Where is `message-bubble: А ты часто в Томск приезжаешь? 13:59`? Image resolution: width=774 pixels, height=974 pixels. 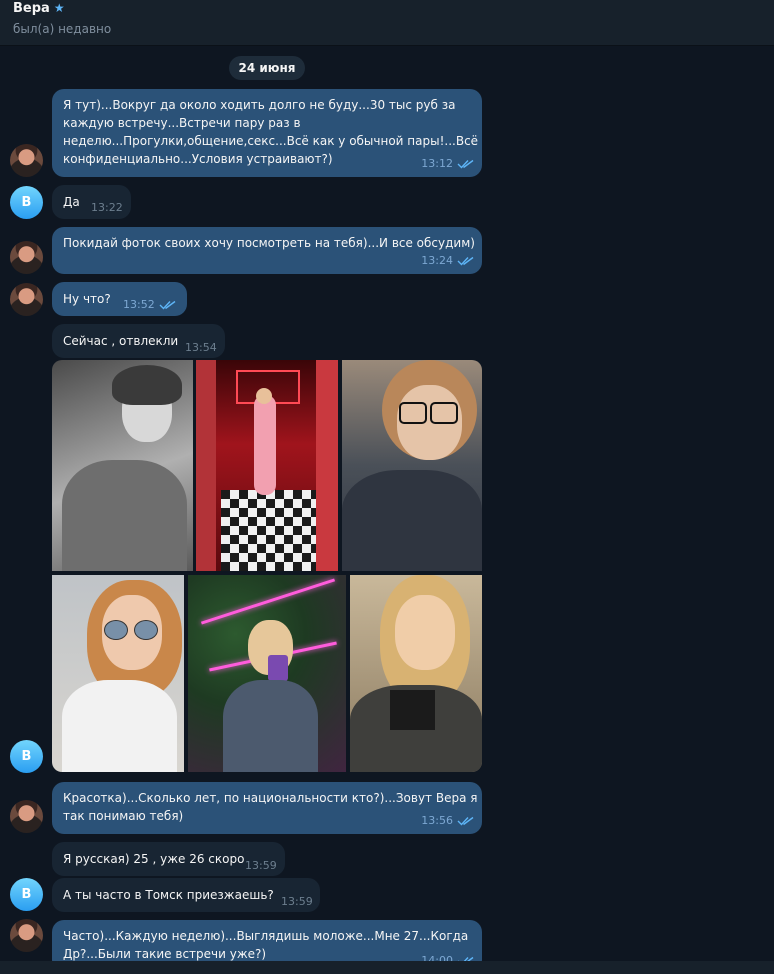 message-bubble: А ты часто в Томск приезжаешь? 13:59 is located at coordinates (186, 895).